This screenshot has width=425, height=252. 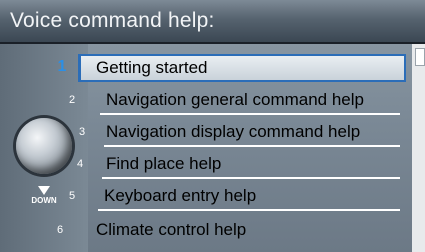 I want to click on menu-item-getting-started: 1 Getting started, so click(x=206, y=68).